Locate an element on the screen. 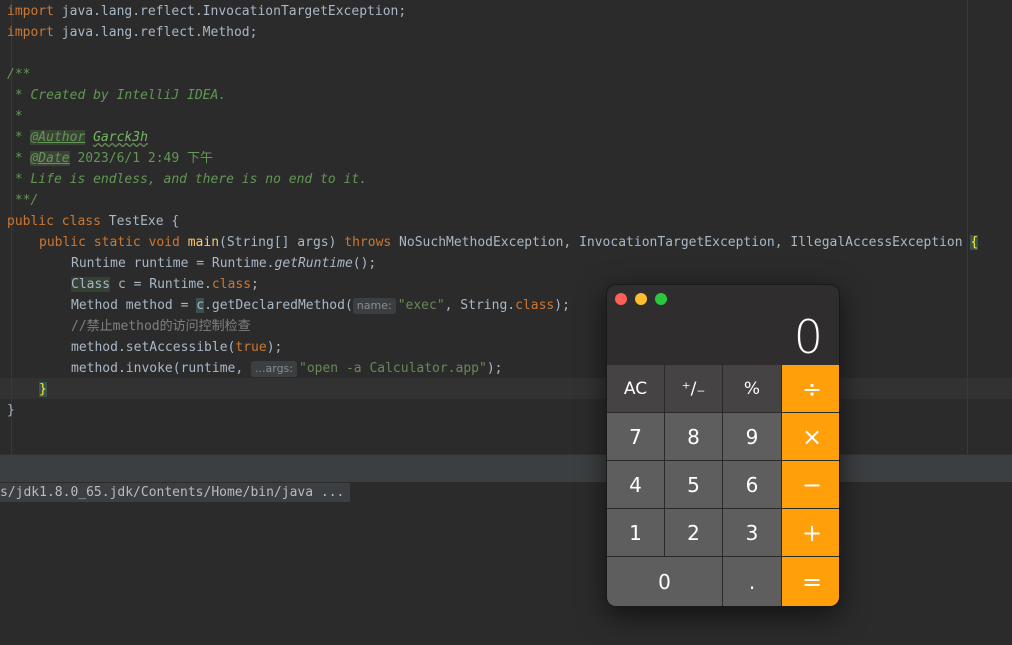 The image size is (1012, 645). keyword: throws is located at coordinates (368, 242).